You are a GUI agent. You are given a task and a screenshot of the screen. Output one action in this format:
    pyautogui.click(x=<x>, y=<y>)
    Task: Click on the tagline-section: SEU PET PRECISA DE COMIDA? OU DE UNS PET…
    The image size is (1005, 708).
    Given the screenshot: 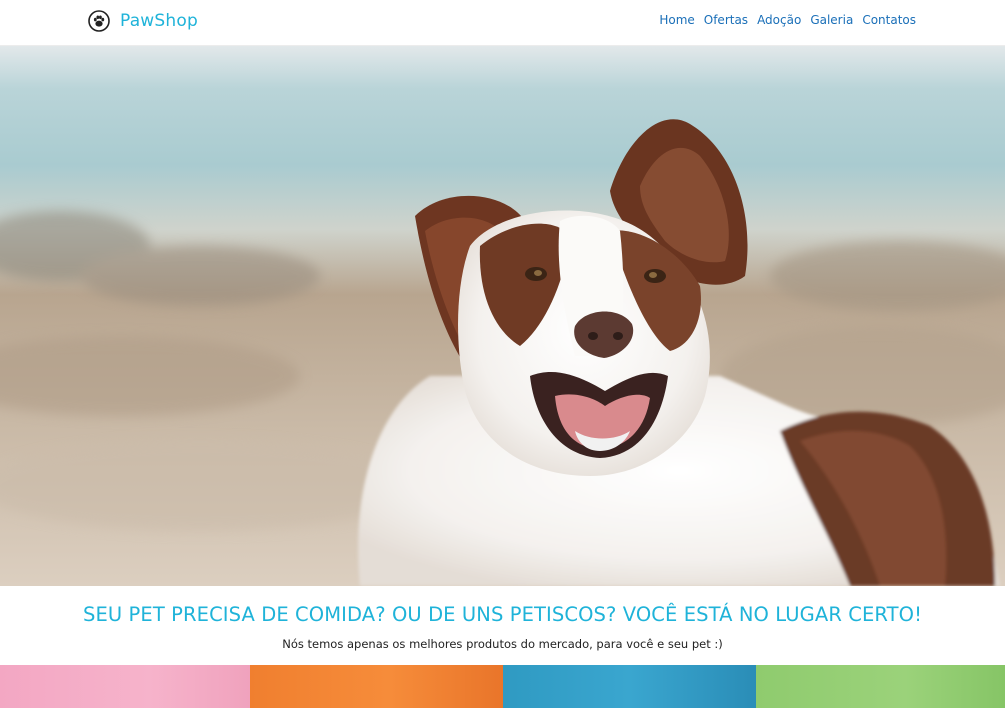 What is the action you would take?
    pyautogui.click(x=502, y=625)
    